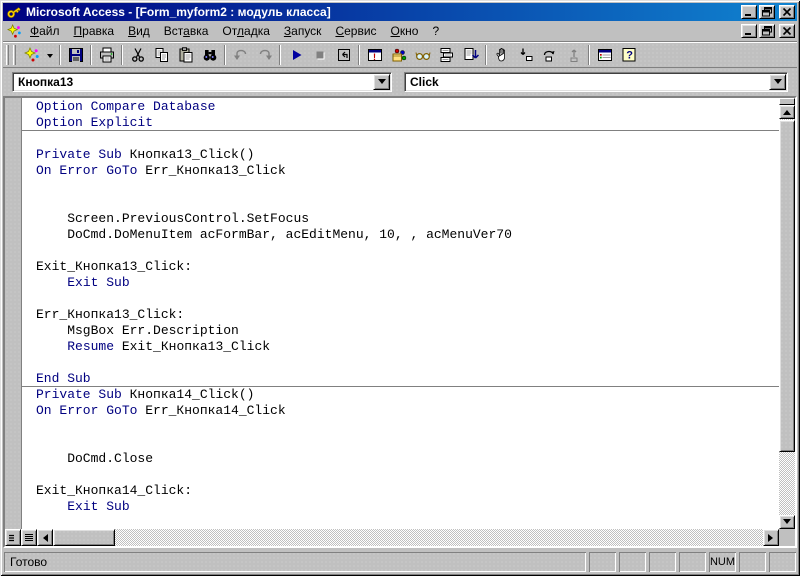 Image resolution: width=800 pixels, height=576 pixels. Describe the element at coordinates (355, 31) in the screenshot. I see `menu-item: Сервис` at that location.